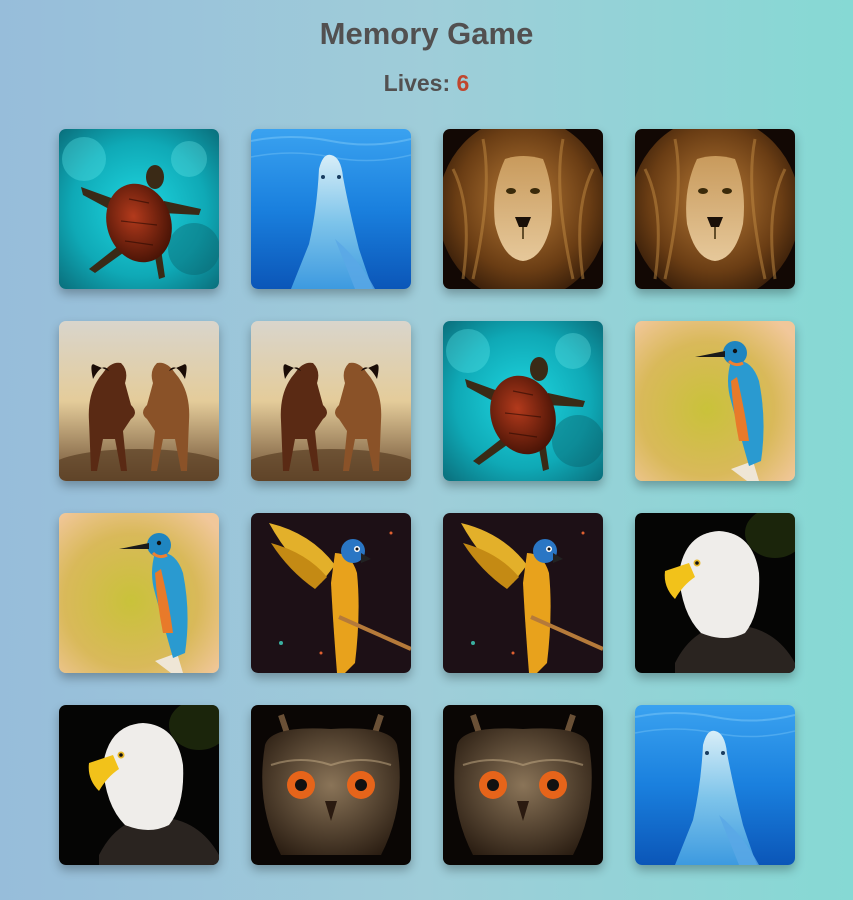  I want to click on lives-indicator: Lives: 6, so click(426, 83).